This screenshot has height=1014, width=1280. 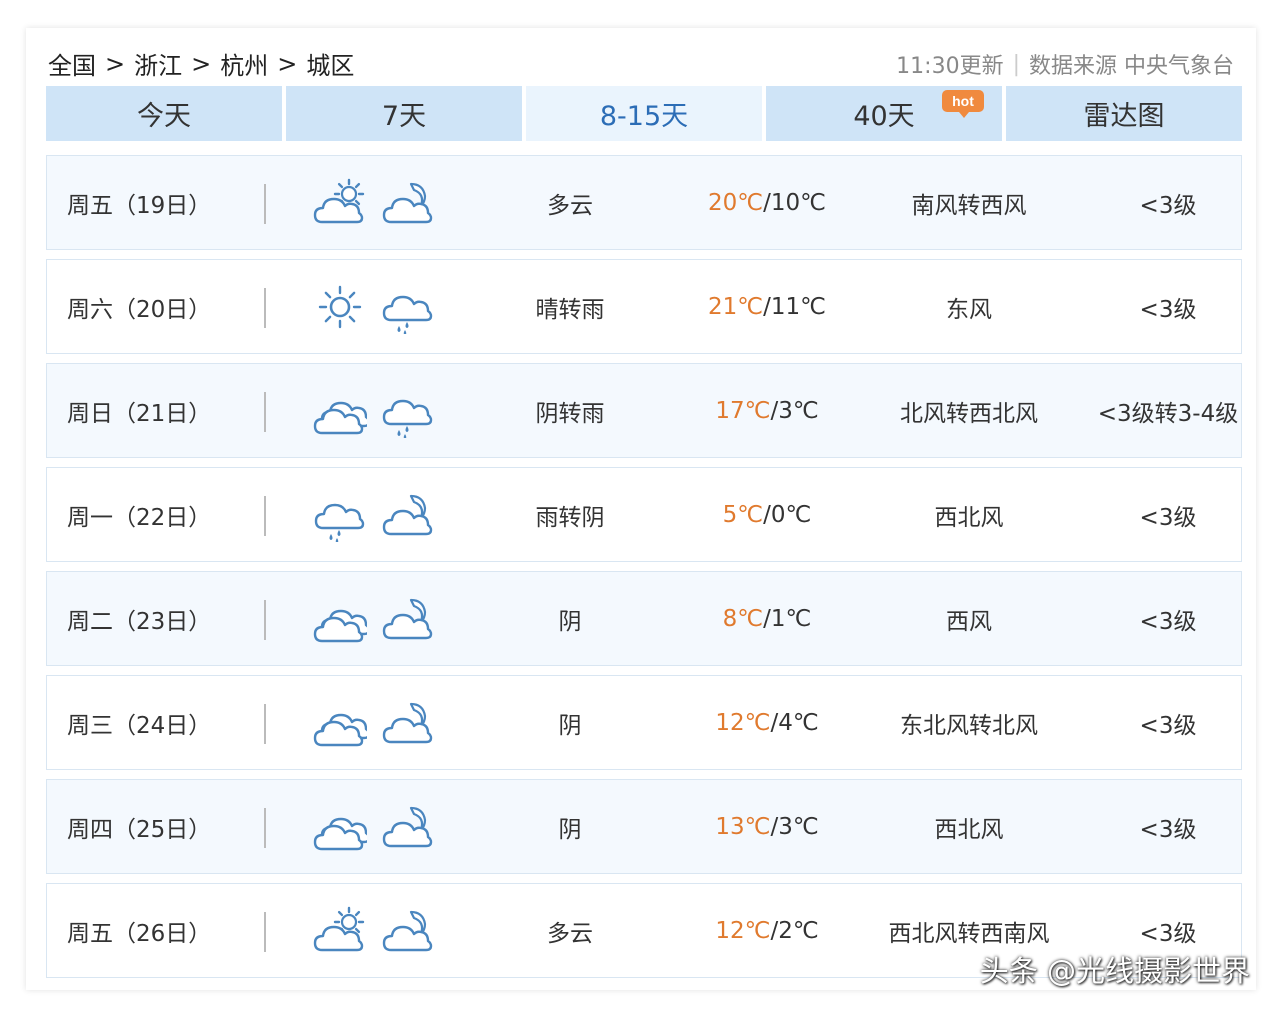 I want to click on forecast-date: 周五（26日）, so click(x=139, y=933).